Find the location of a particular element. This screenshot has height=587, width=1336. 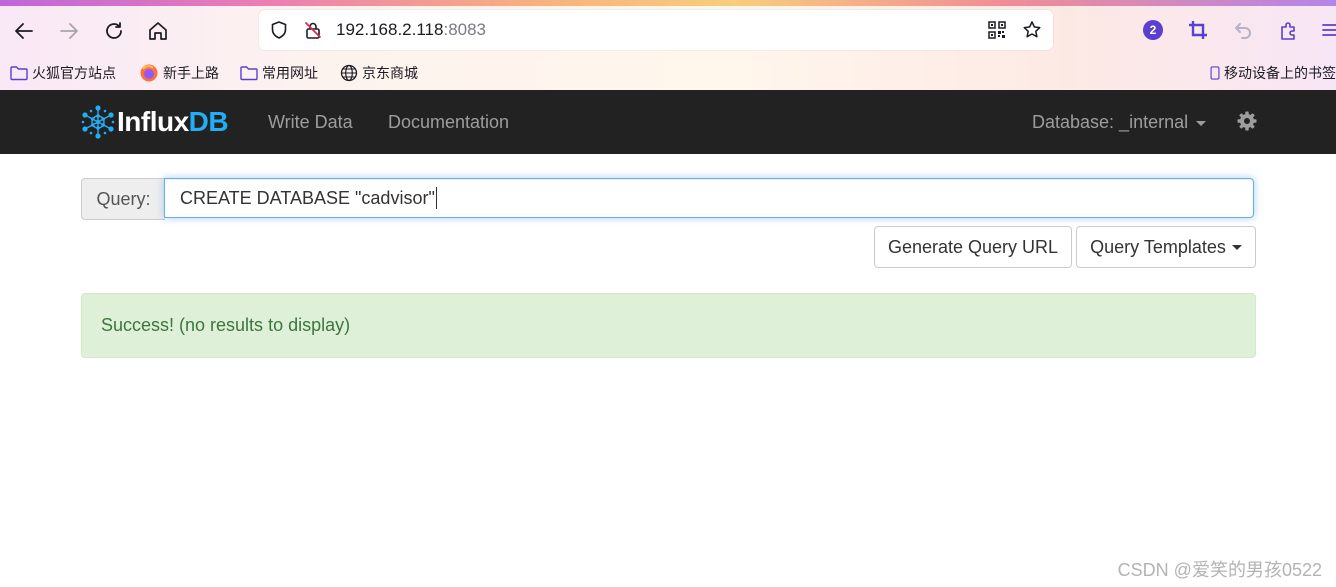

home-icon is located at coordinates (158, 31).